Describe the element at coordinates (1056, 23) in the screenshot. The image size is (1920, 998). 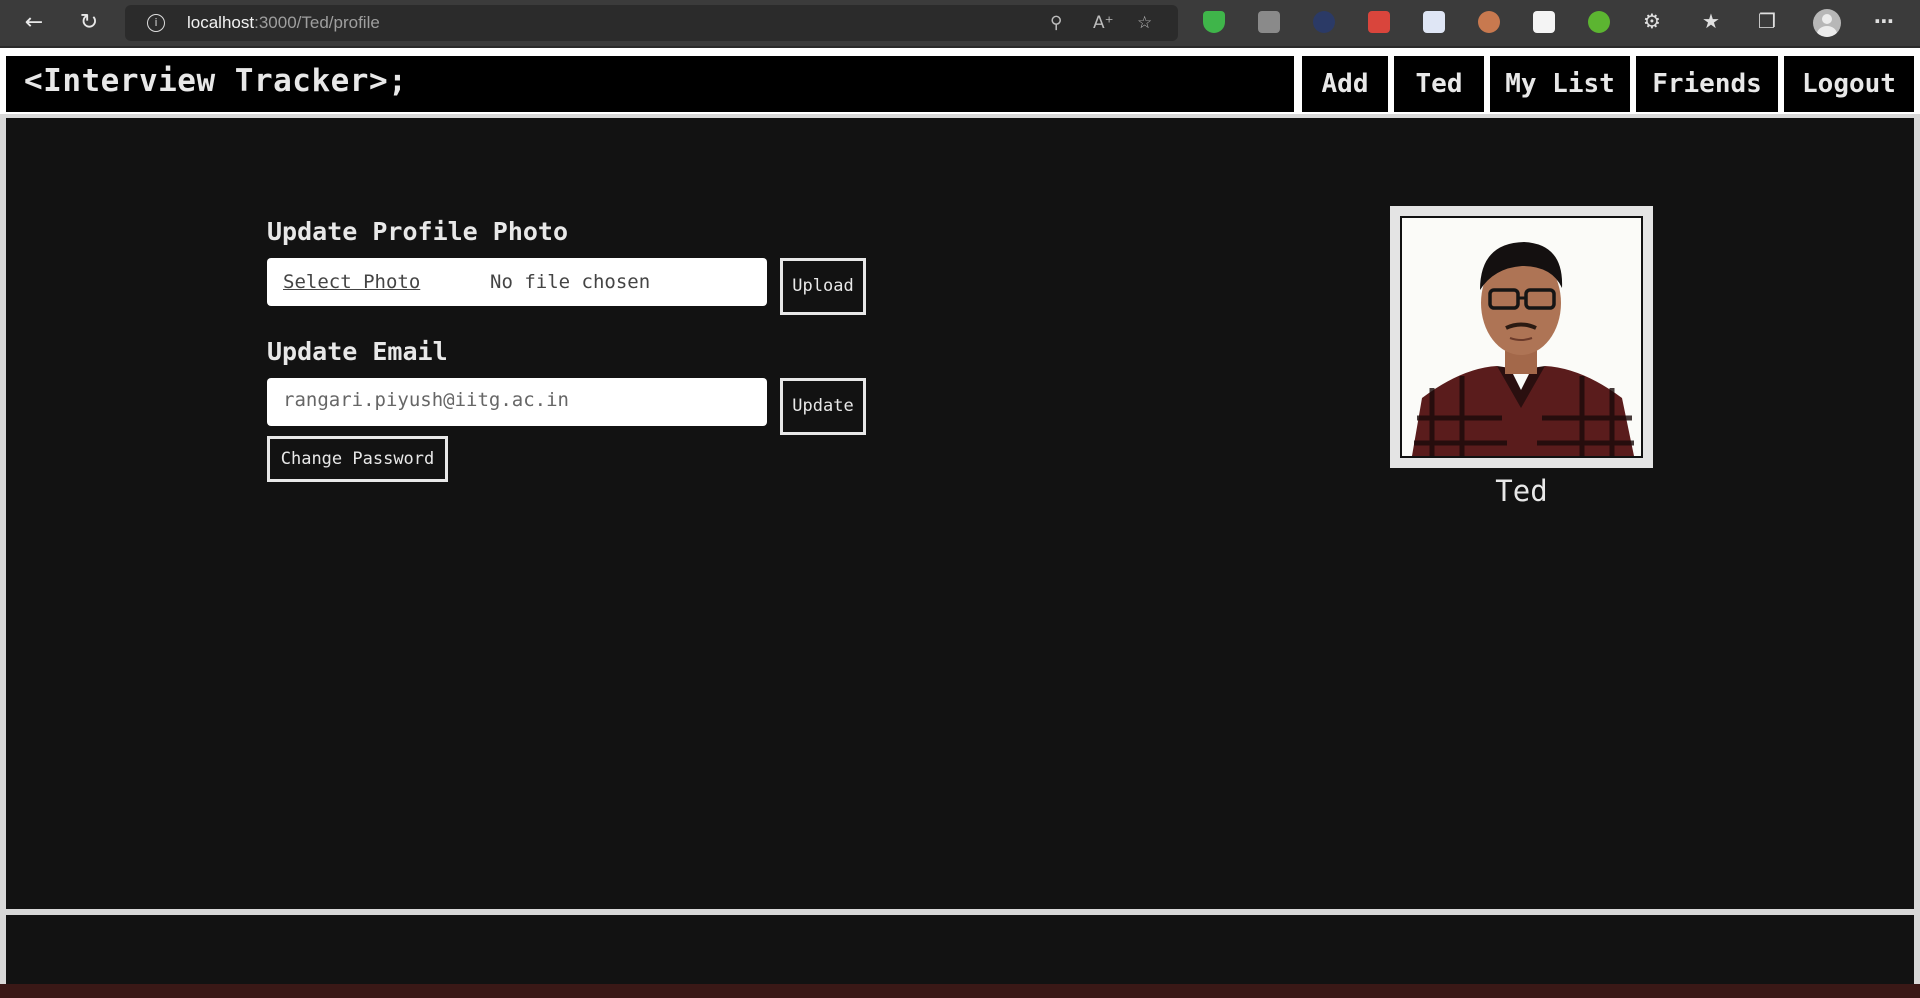
I see `key-icon: ⚲` at that location.